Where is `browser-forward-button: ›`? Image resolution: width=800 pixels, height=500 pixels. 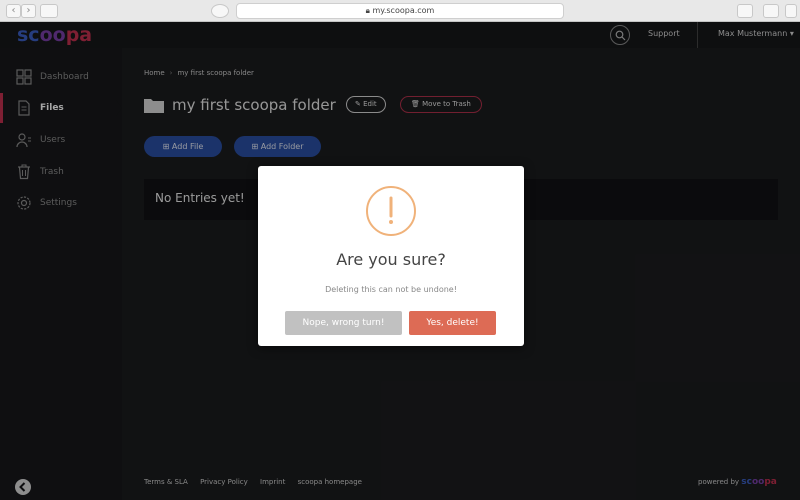
browser-forward-button: › is located at coordinates (28, 11).